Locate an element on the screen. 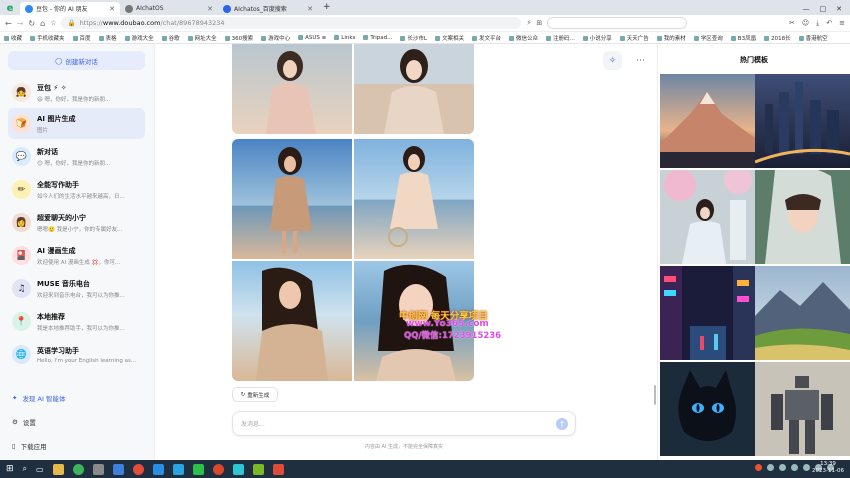 The width and height of the screenshot is (850, 478). chrome-icon is located at coordinates (138, 469).